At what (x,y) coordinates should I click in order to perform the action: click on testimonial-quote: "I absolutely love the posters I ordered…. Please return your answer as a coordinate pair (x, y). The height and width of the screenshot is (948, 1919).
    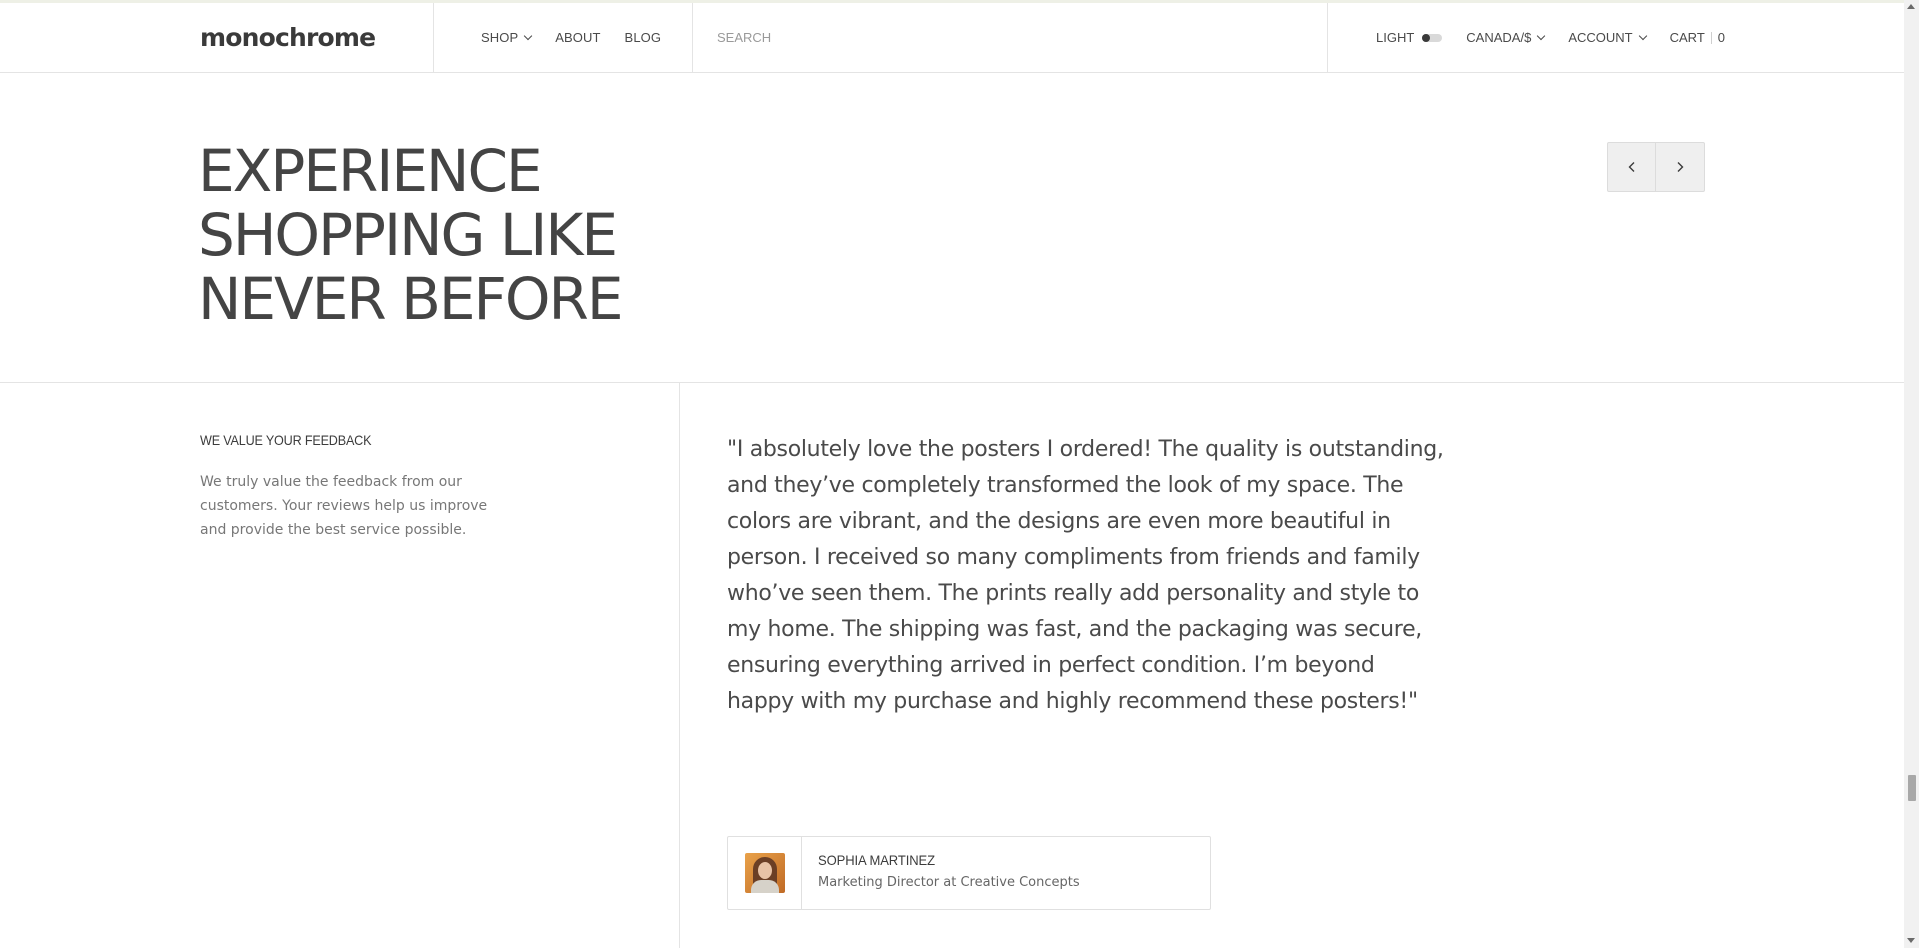
    Looking at the image, I should click on (1085, 575).